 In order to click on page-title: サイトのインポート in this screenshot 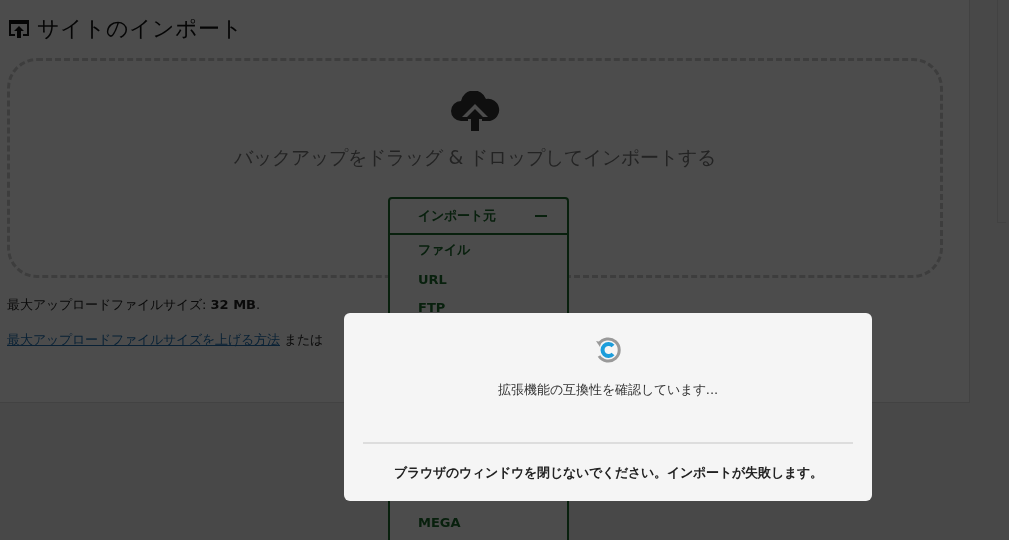, I will do `click(140, 29)`.